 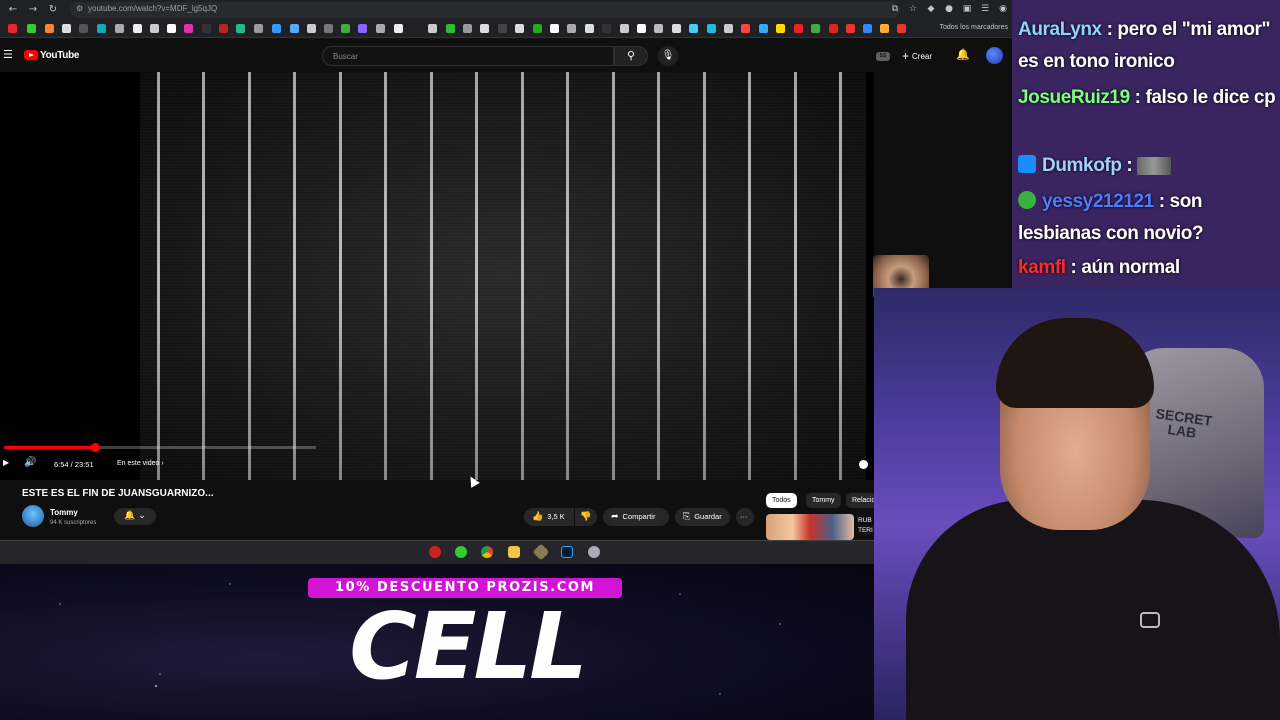 I want to click on channel-avatar, so click(x=33, y=516).